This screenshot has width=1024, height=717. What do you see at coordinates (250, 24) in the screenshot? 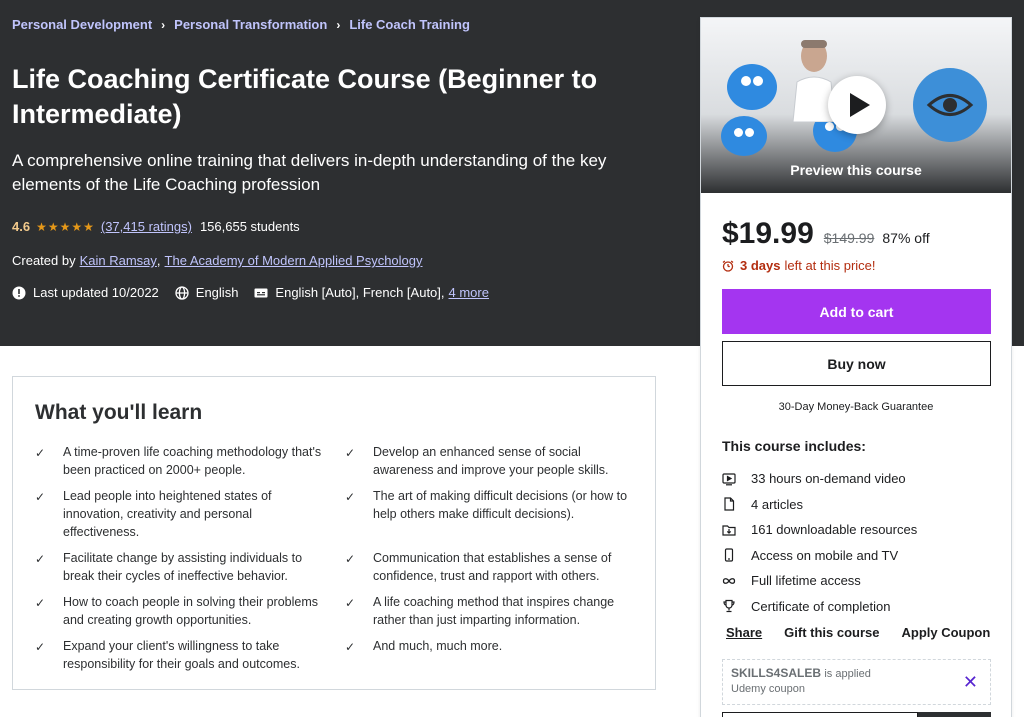
I see `breadcrumb-personal-transformation: Personal Transformation` at bounding box center [250, 24].